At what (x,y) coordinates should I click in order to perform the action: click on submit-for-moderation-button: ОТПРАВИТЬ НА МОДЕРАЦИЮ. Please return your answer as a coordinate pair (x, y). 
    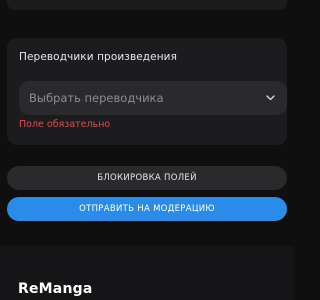
    Looking at the image, I should click on (147, 209).